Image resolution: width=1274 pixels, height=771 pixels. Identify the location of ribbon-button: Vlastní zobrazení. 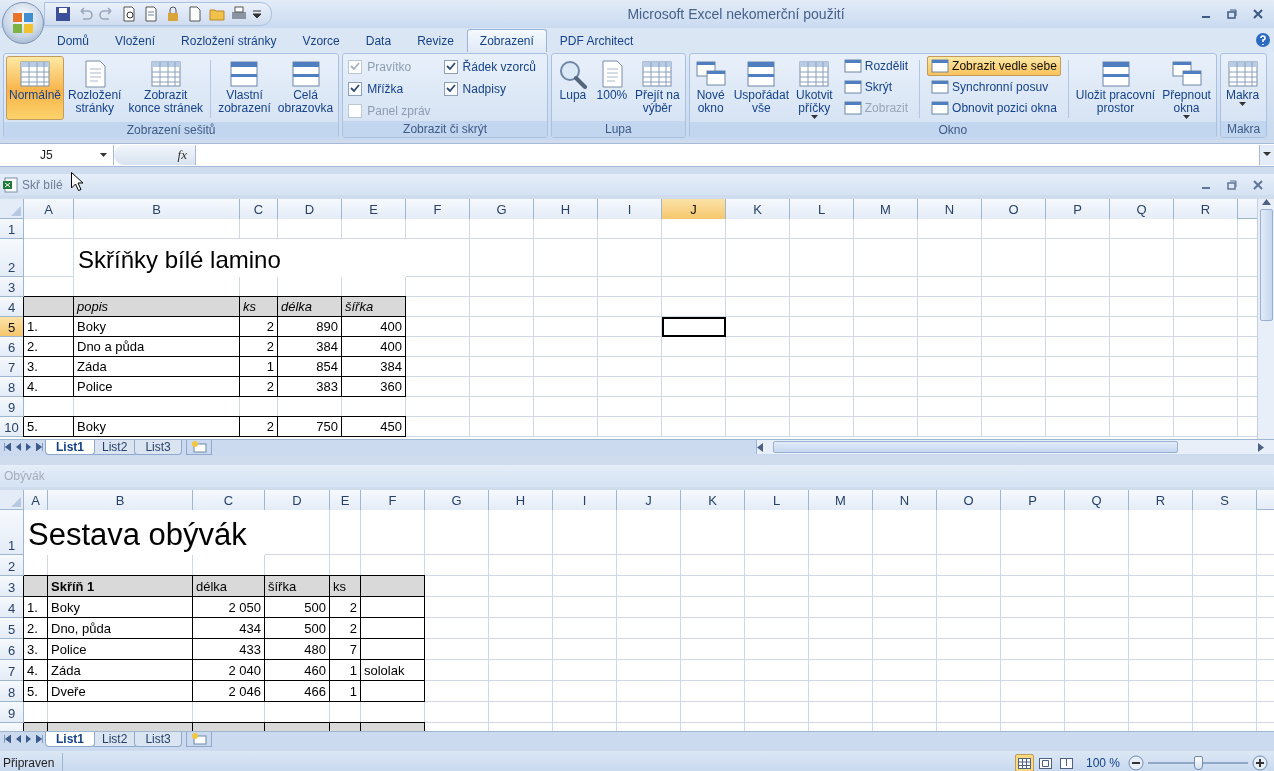
(244, 88).